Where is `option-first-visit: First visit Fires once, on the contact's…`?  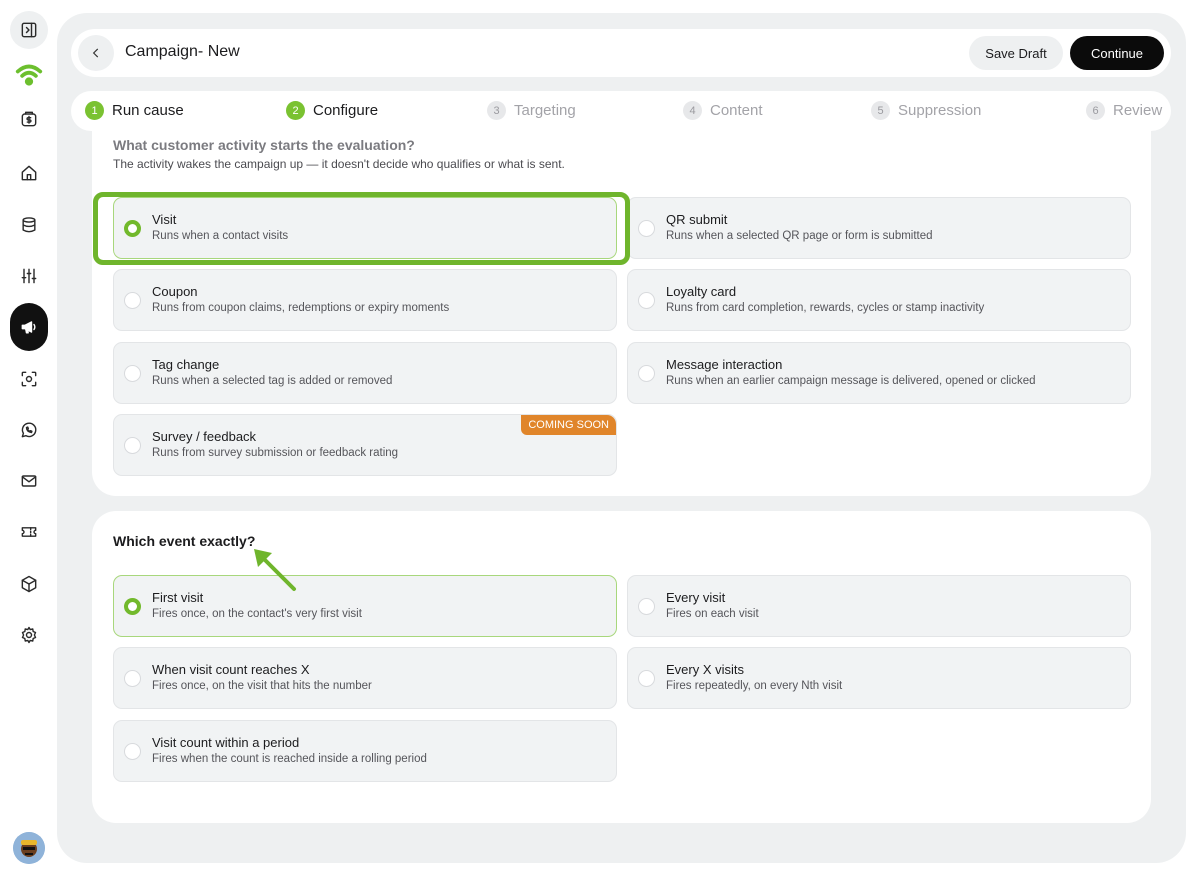
option-first-visit: First visit Fires once, on the contact's… is located at coordinates (365, 606).